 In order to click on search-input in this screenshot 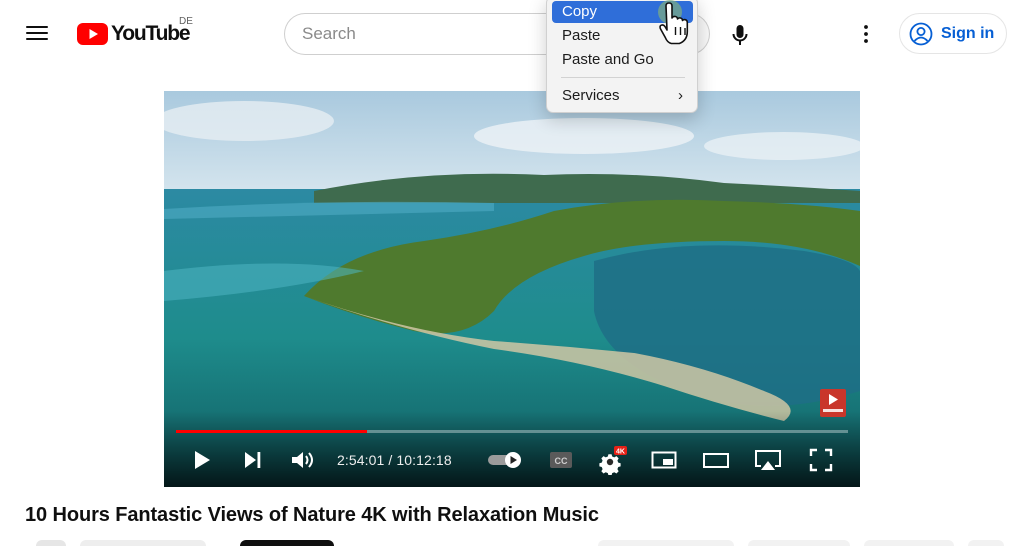, I will do `click(424, 34)`.